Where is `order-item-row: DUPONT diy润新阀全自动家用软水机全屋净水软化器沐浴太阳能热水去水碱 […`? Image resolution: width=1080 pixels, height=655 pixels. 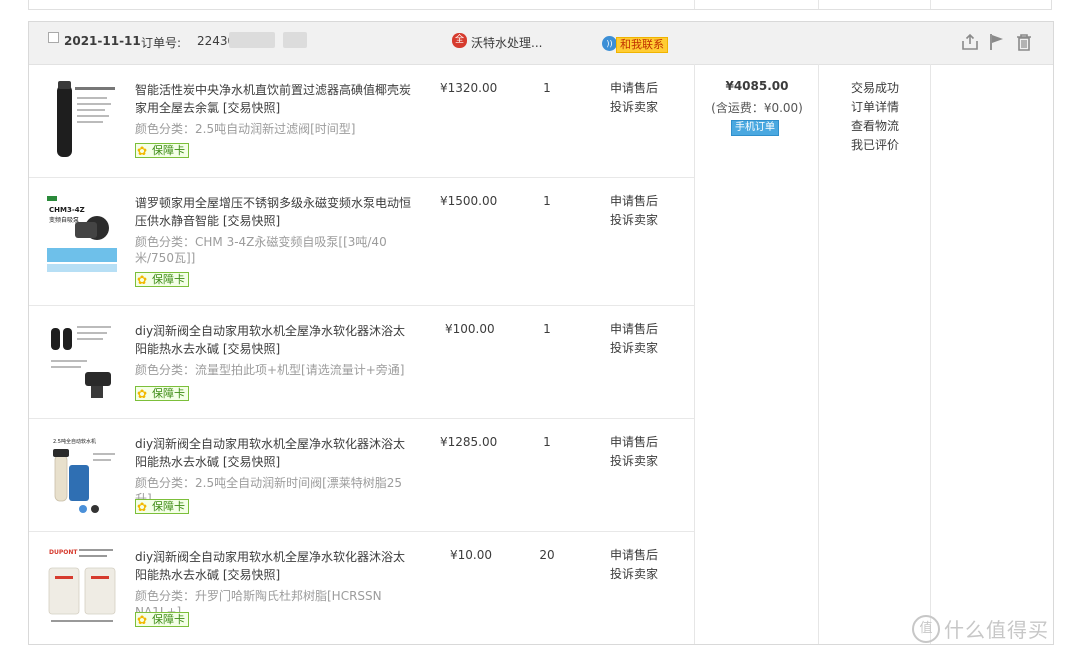 order-item-row: DUPONT diy润新阀全自动家用软水机全屋净水软化器沐浴太阳能热水去水碱 [… is located at coordinates (361, 588).